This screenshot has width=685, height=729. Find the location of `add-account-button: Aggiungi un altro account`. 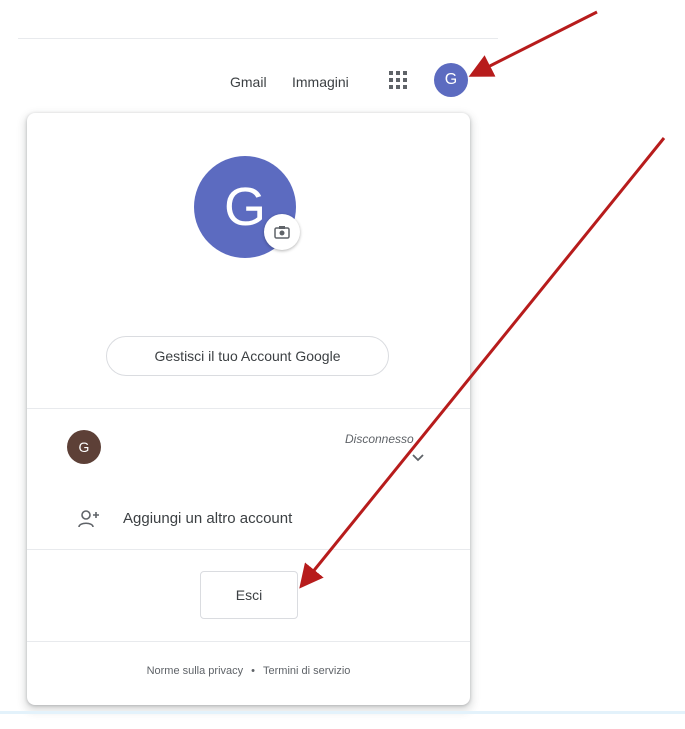

add-account-button: Aggiungi un altro account is located at coordinates (248, 519).